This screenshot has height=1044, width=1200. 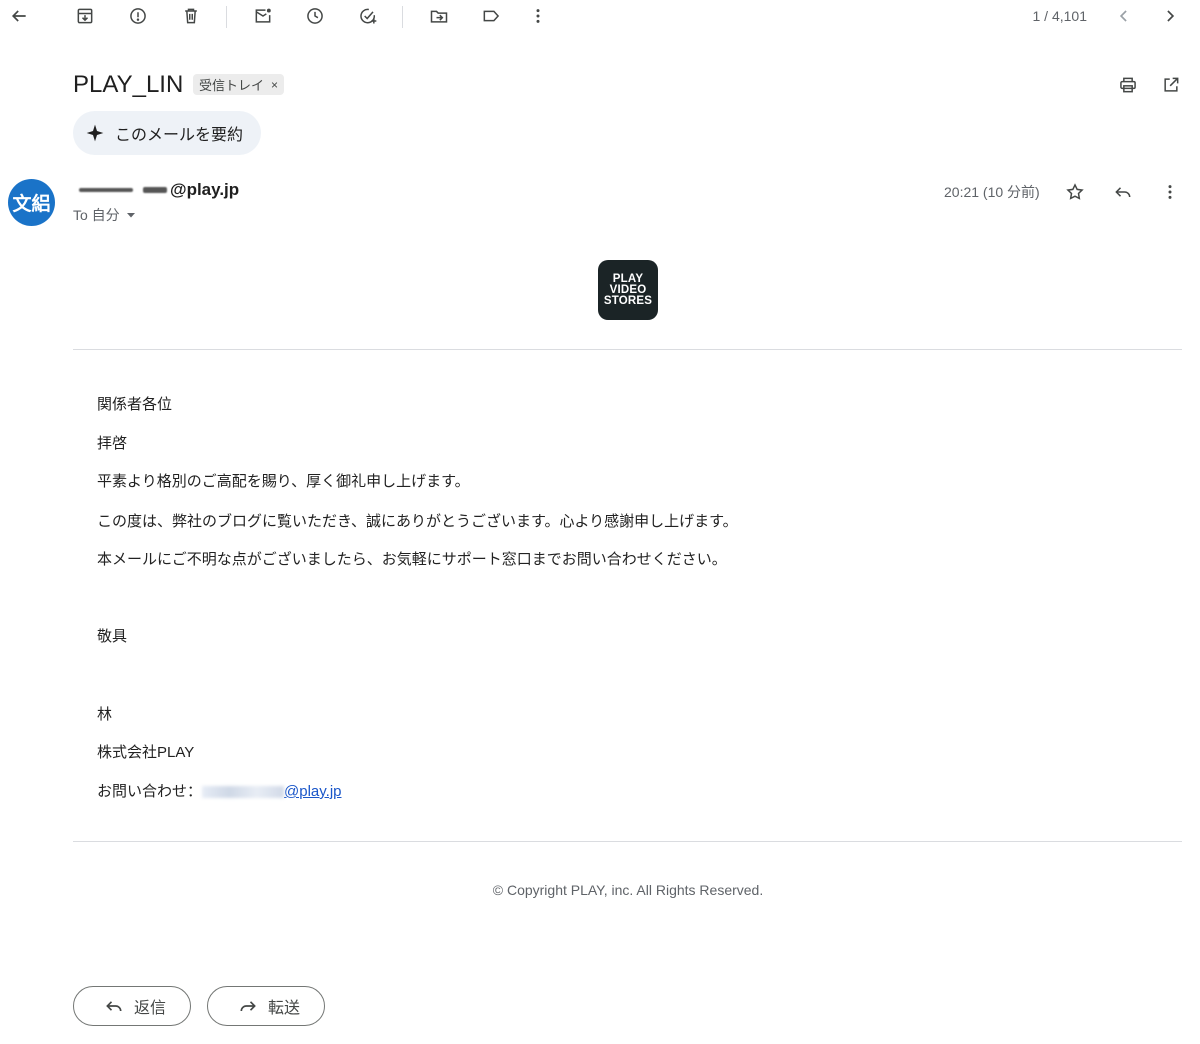 What do you see at coordinates (179, 135) in the screenshot?
I see `summarize-label: このメールを要約` at bounding box center [179, 135].